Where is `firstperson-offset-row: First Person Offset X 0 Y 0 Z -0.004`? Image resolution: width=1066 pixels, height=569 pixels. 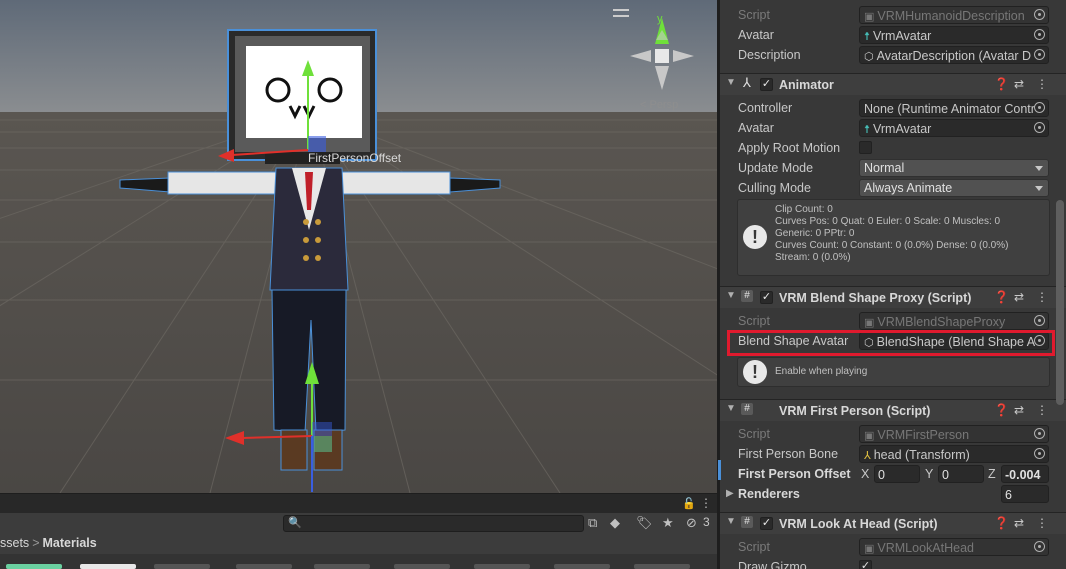 firstperson-offset-row: First Person Offset X 0 Y 0 Z -0.004 is located at coordinates (893, 474).